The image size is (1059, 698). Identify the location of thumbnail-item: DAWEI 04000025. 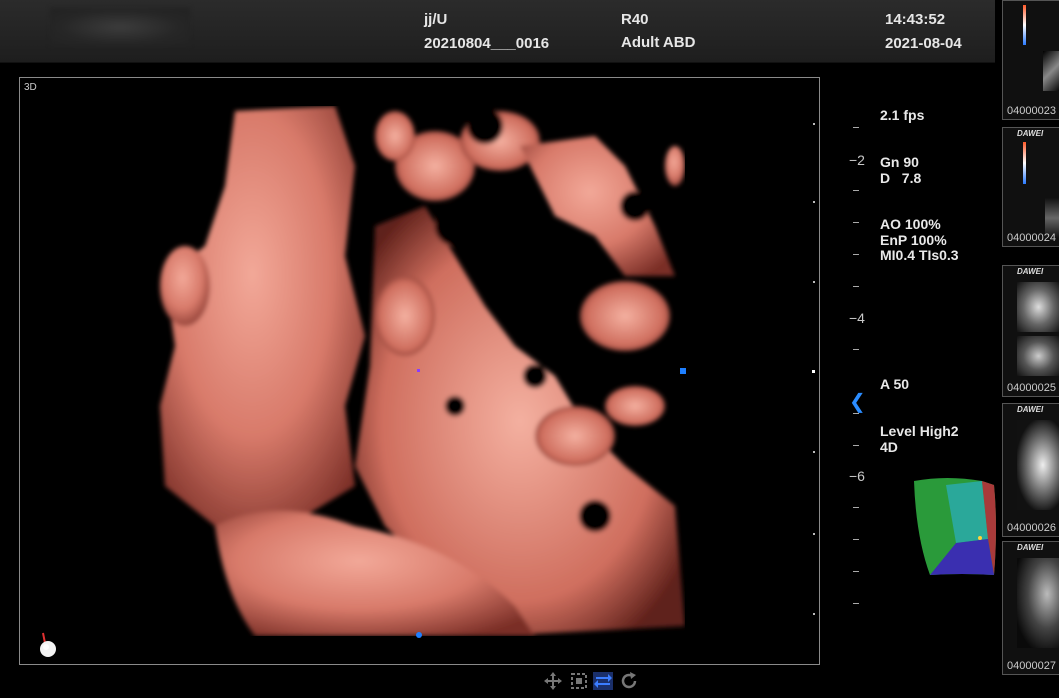
(1030, 331).